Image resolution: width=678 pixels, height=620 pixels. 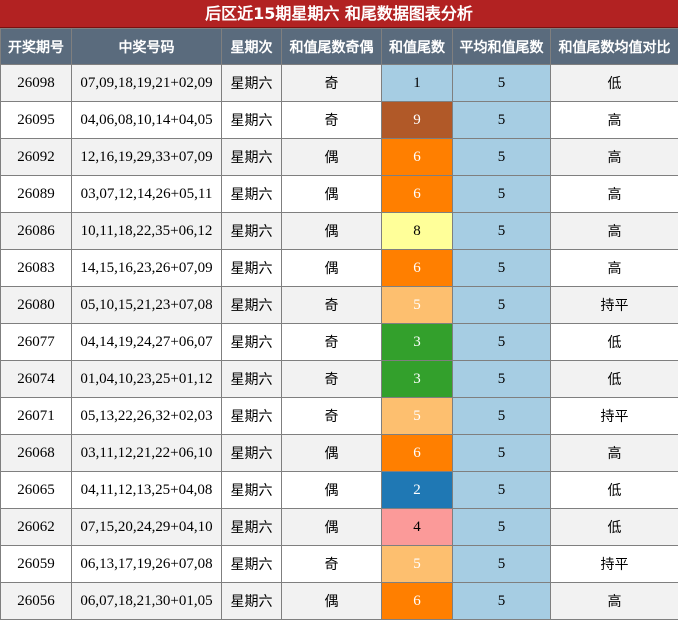 What do you see at coordinates (36, 564) in the screenshot?
I see `issue-cell: 26059` at bounding box center [36, 564].